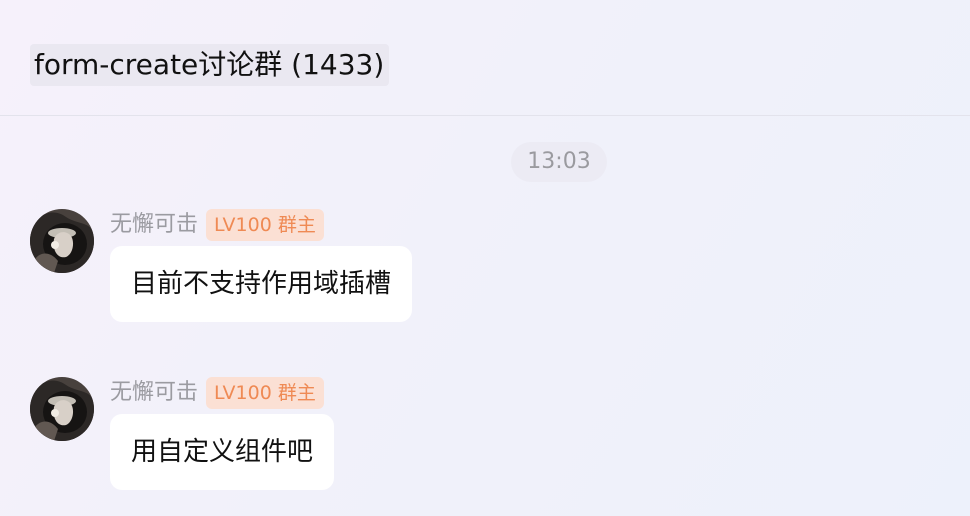  Describe the element at coordinates (222, 452) in the screenshot. I see `message-bubble: 用自定义组件吧` at that location.